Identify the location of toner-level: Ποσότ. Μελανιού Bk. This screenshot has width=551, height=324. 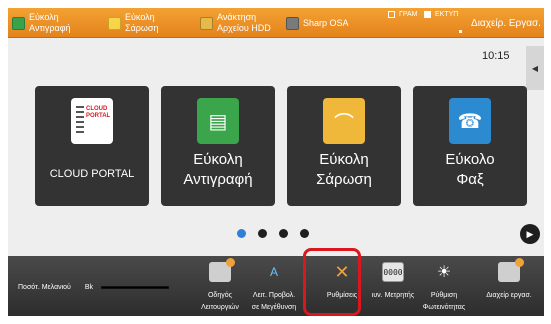
(94, 287).